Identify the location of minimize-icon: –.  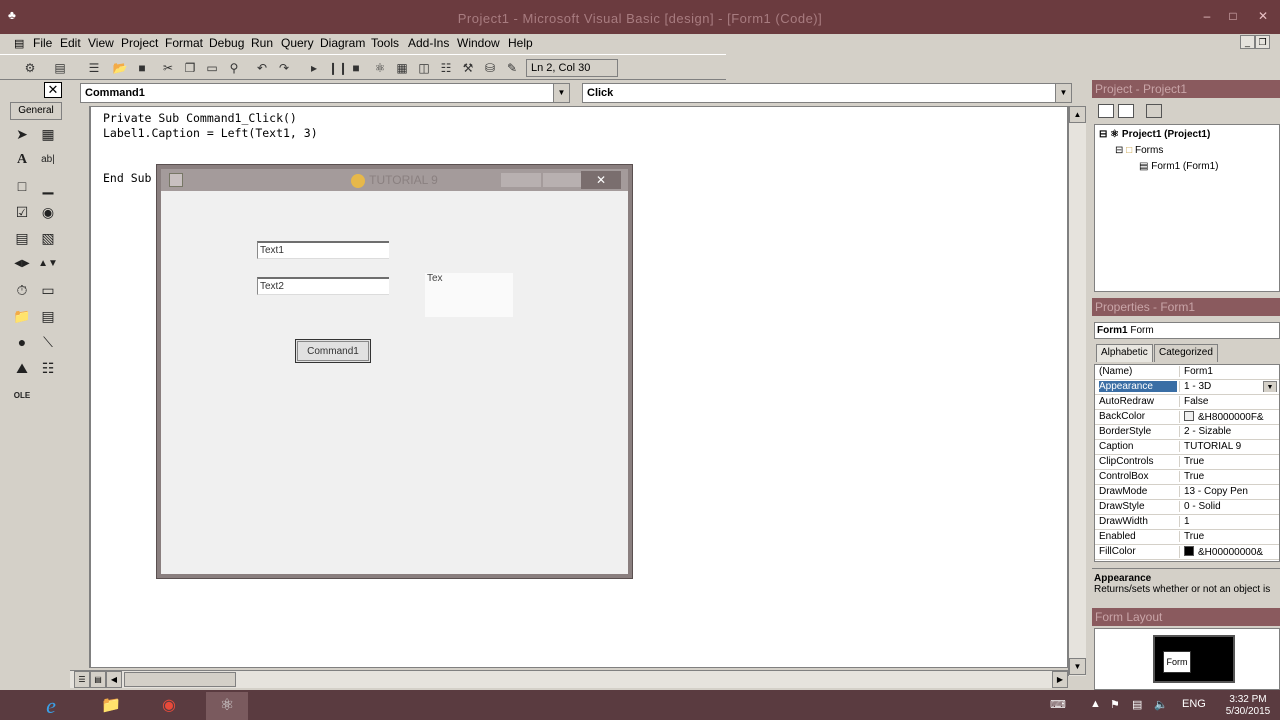
(1207, 16).